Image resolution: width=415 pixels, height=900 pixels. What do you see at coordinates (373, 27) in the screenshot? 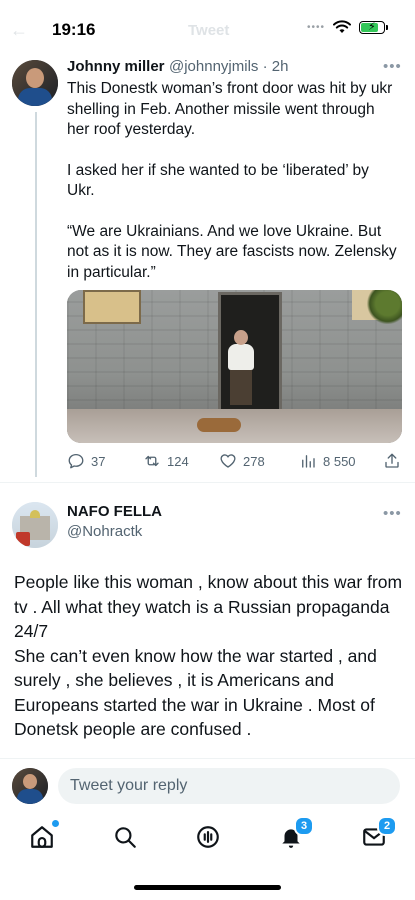
I see `battery-charging-icon: ⚡` at bounding box center [373, 27].